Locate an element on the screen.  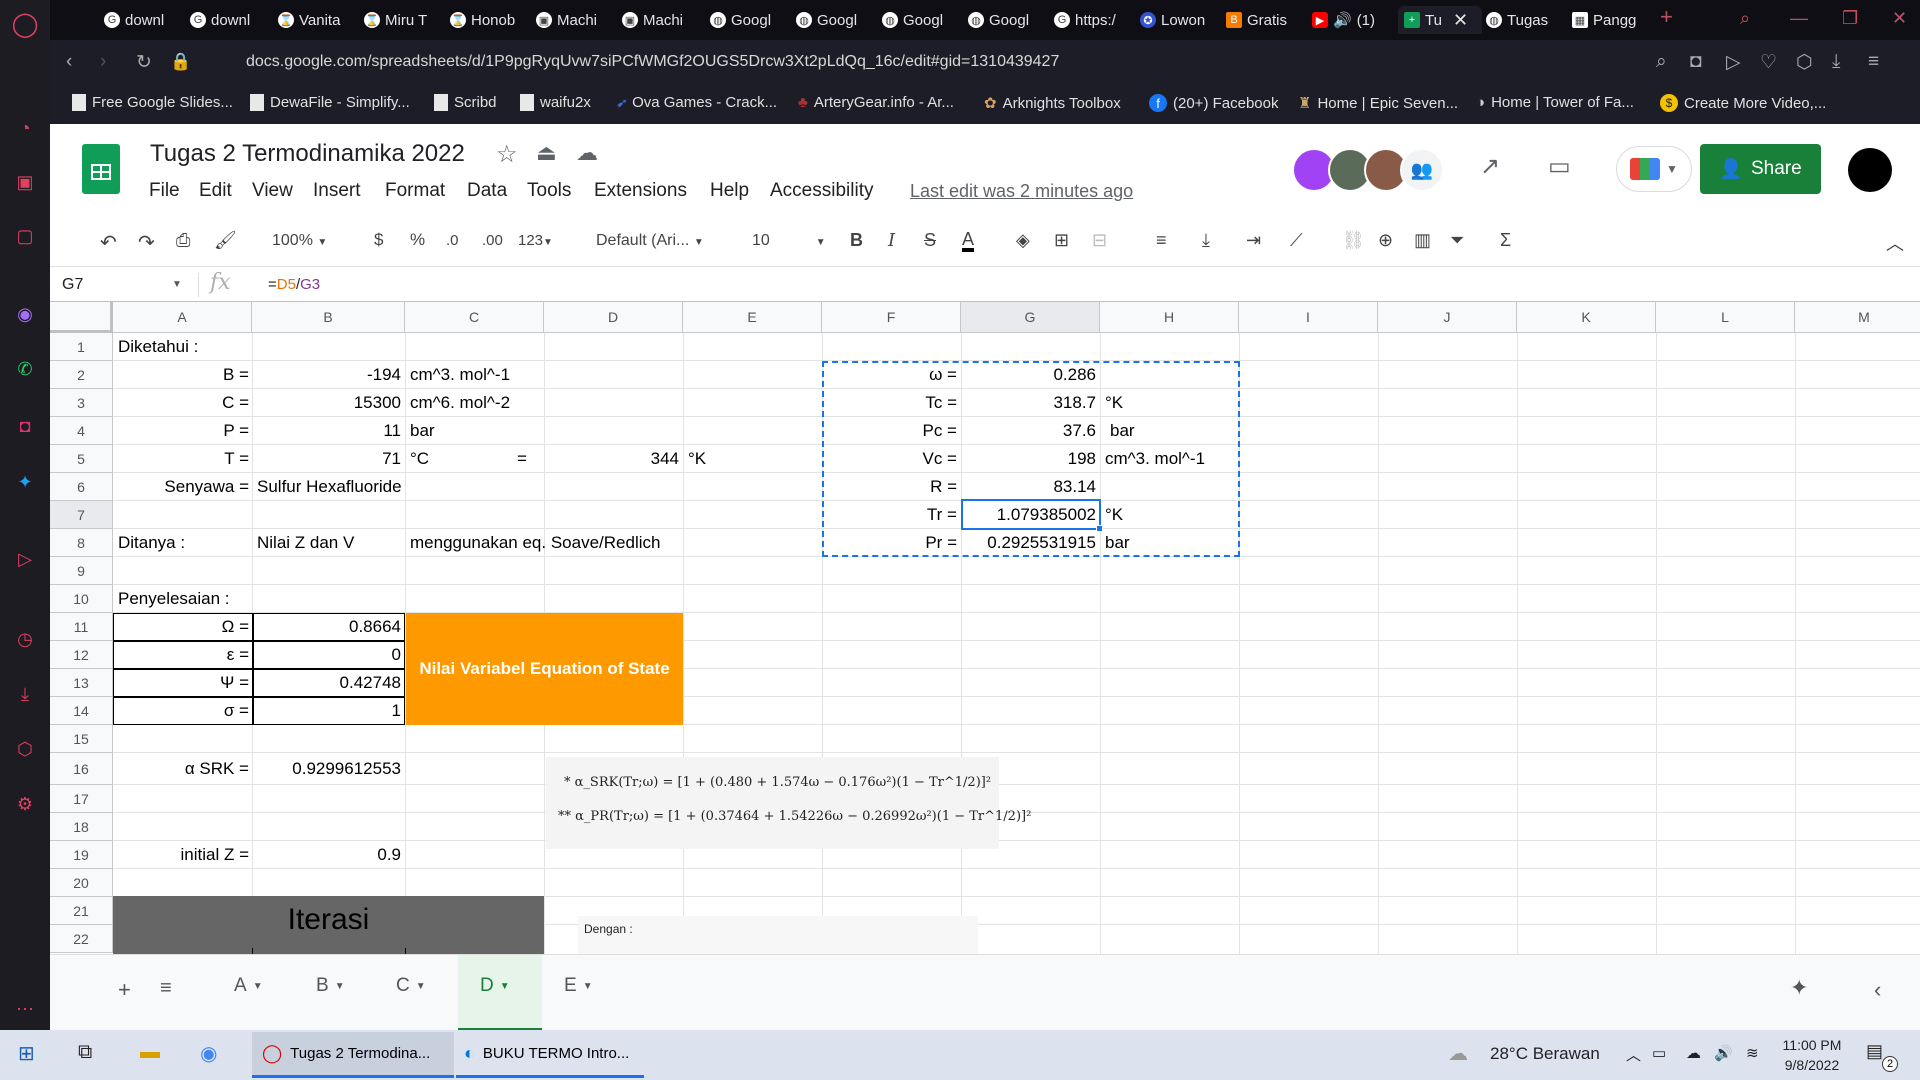
star-icon: ☆ is located at coordinates (507, 154).